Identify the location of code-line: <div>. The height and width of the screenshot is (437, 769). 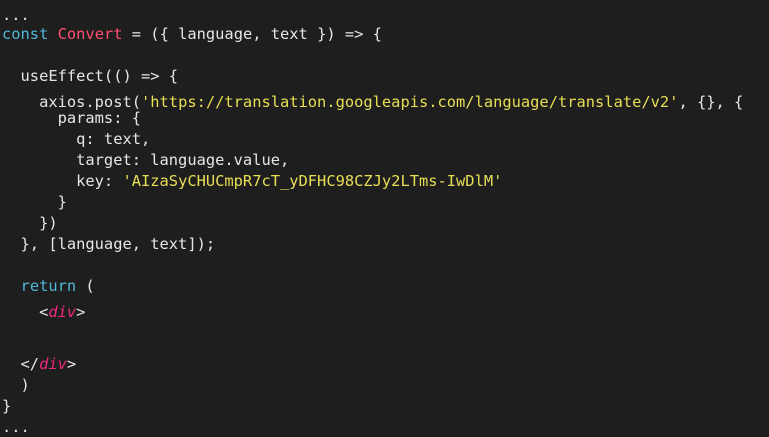
(43, 312).